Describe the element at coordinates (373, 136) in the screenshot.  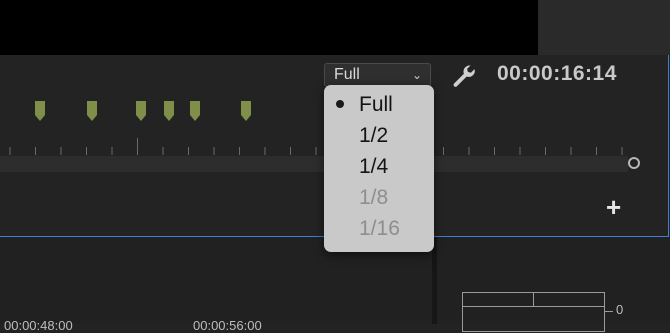
I see `menu-item-half: 1/2` at that location.